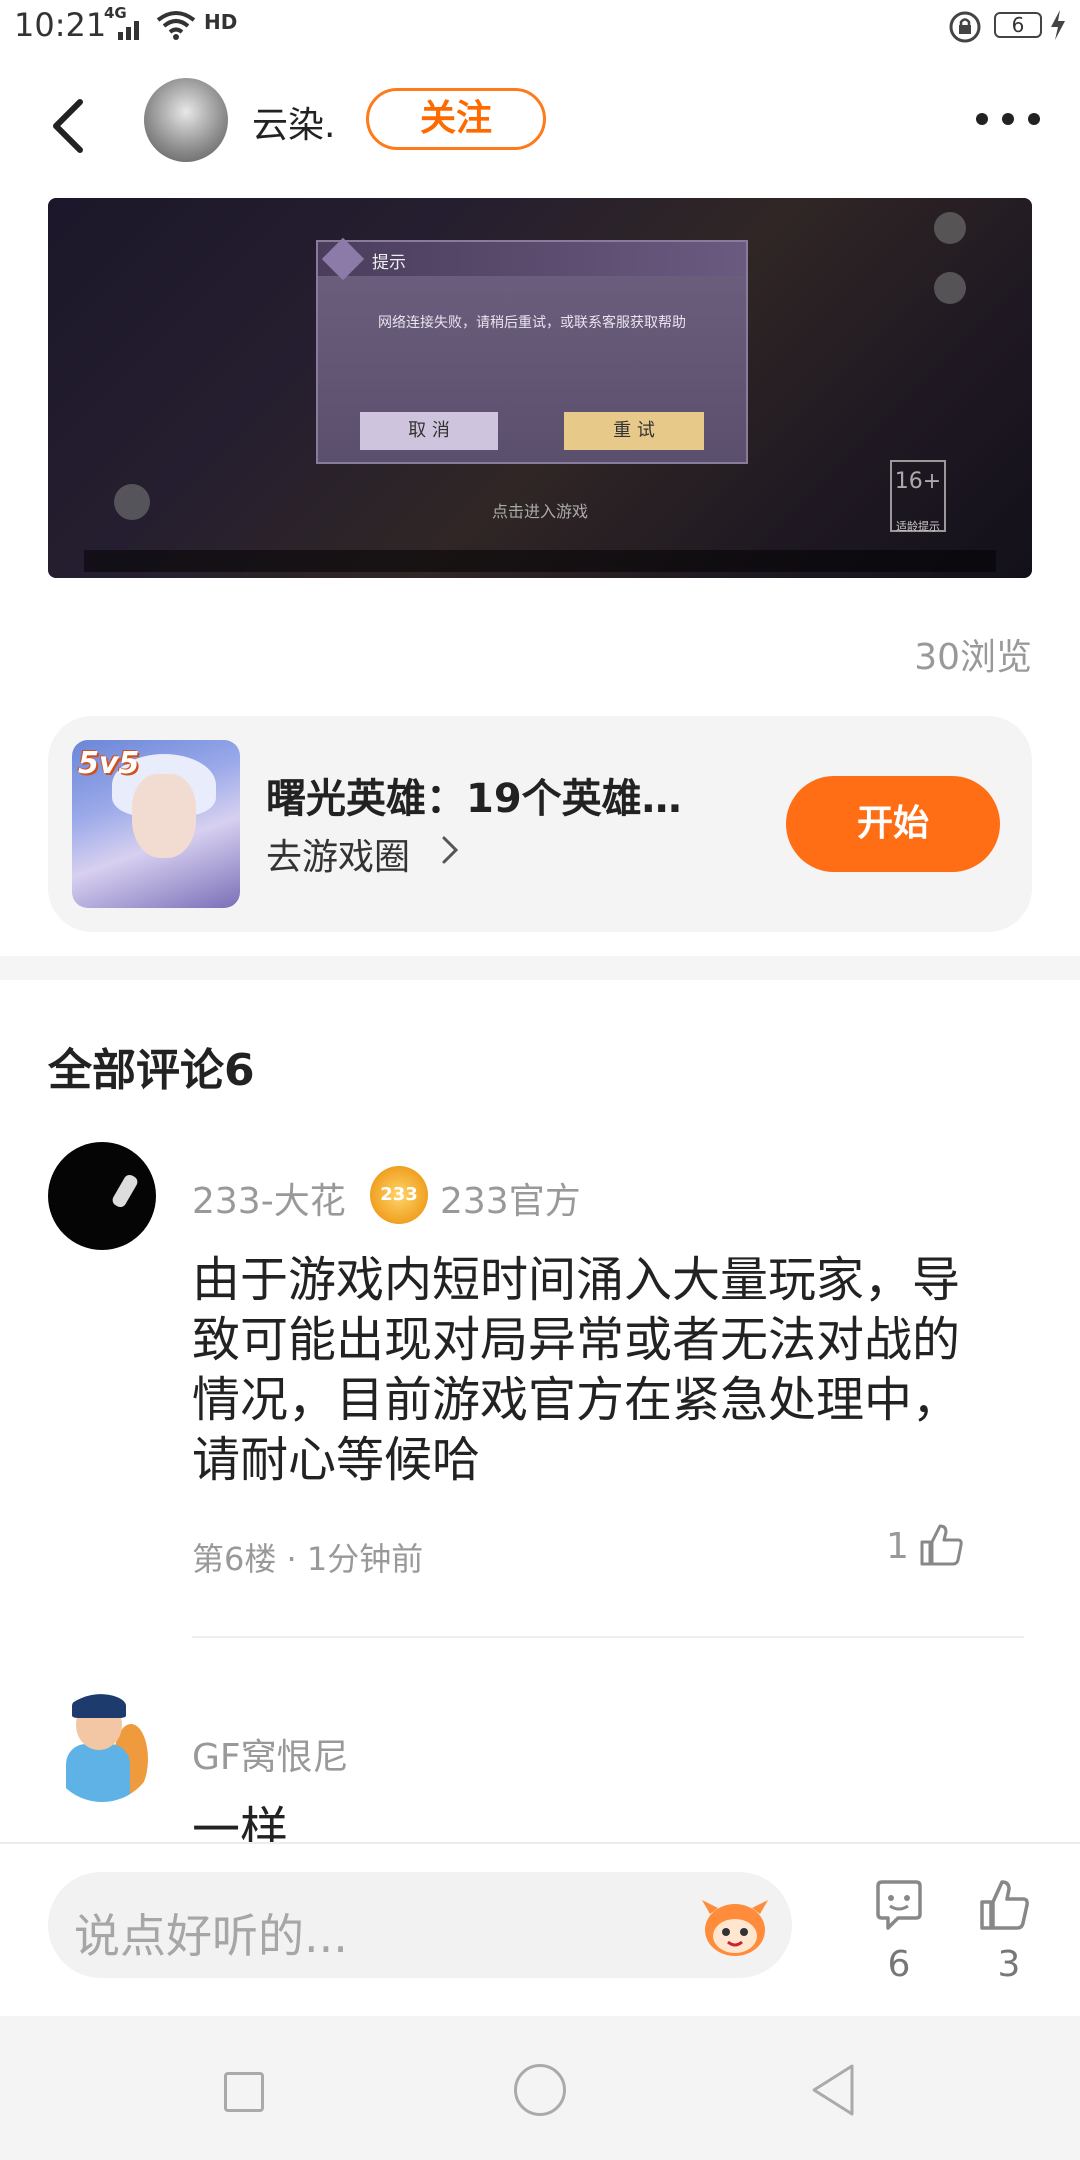 Image resolution: width=1080 pixels, height=2160 pixels. I want to click on dialog-title: 提示, so click(389, 263).